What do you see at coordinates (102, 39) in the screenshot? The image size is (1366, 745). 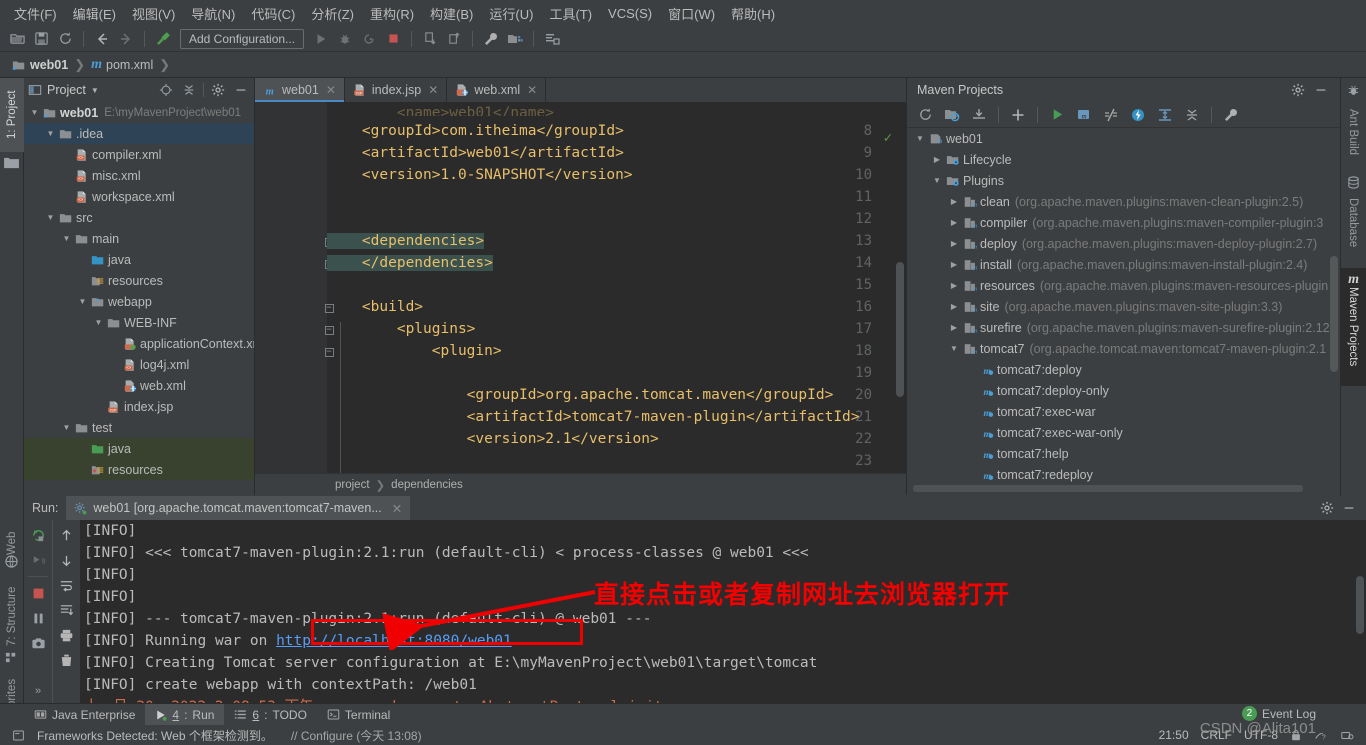 I see `back-arrow-icon` at bounding box center [102, 39].